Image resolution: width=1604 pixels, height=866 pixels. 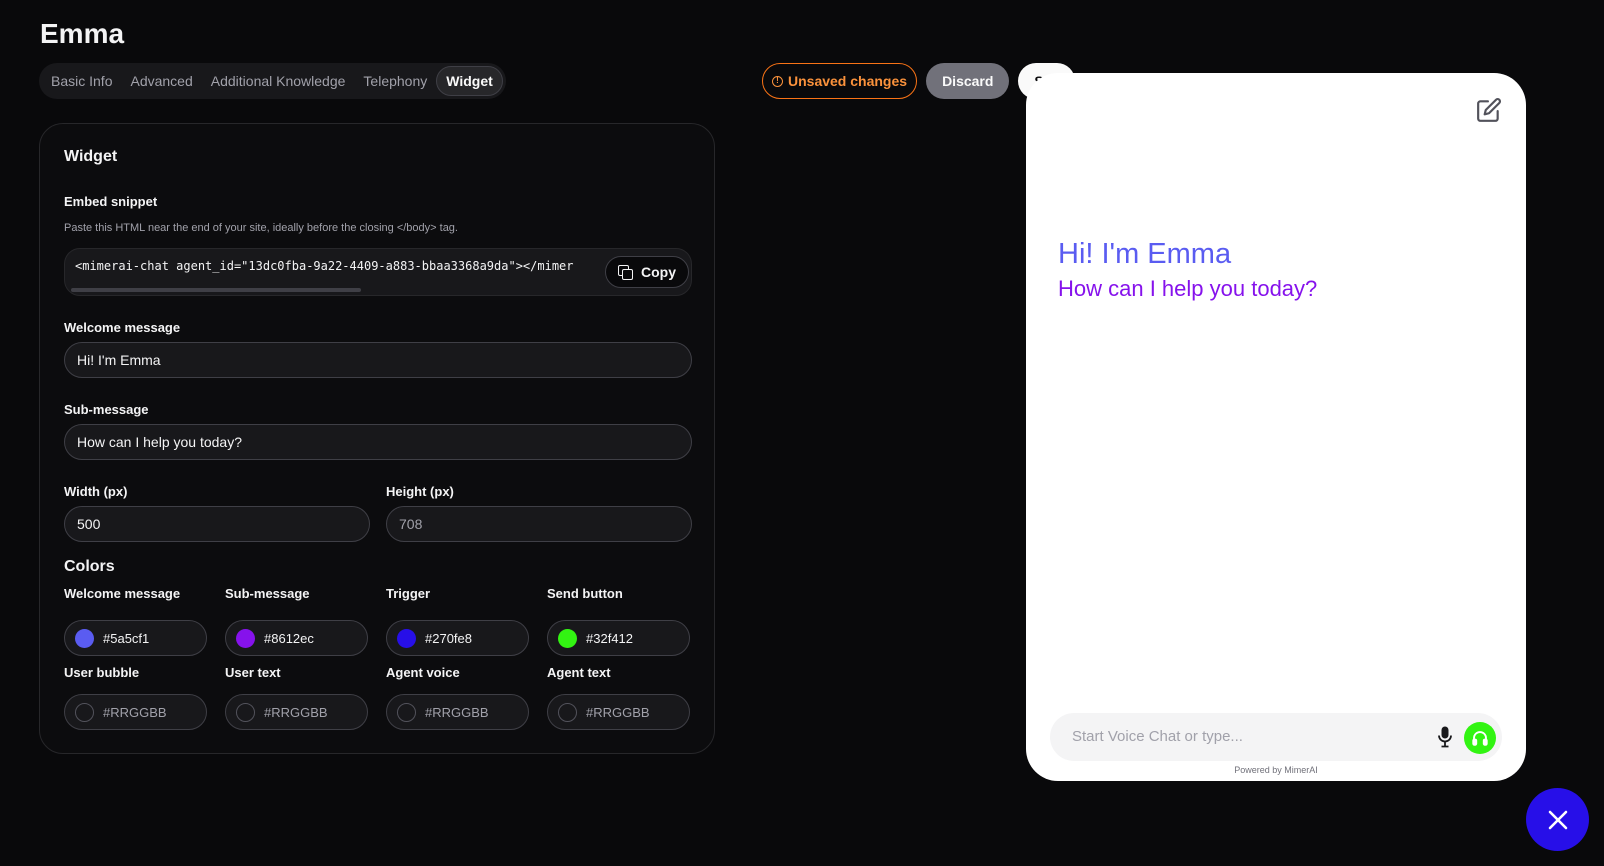 What do you see at coordinates (539, 524) in the screenshot?
I see `height-input: 708` at bounding box center [539, 524].